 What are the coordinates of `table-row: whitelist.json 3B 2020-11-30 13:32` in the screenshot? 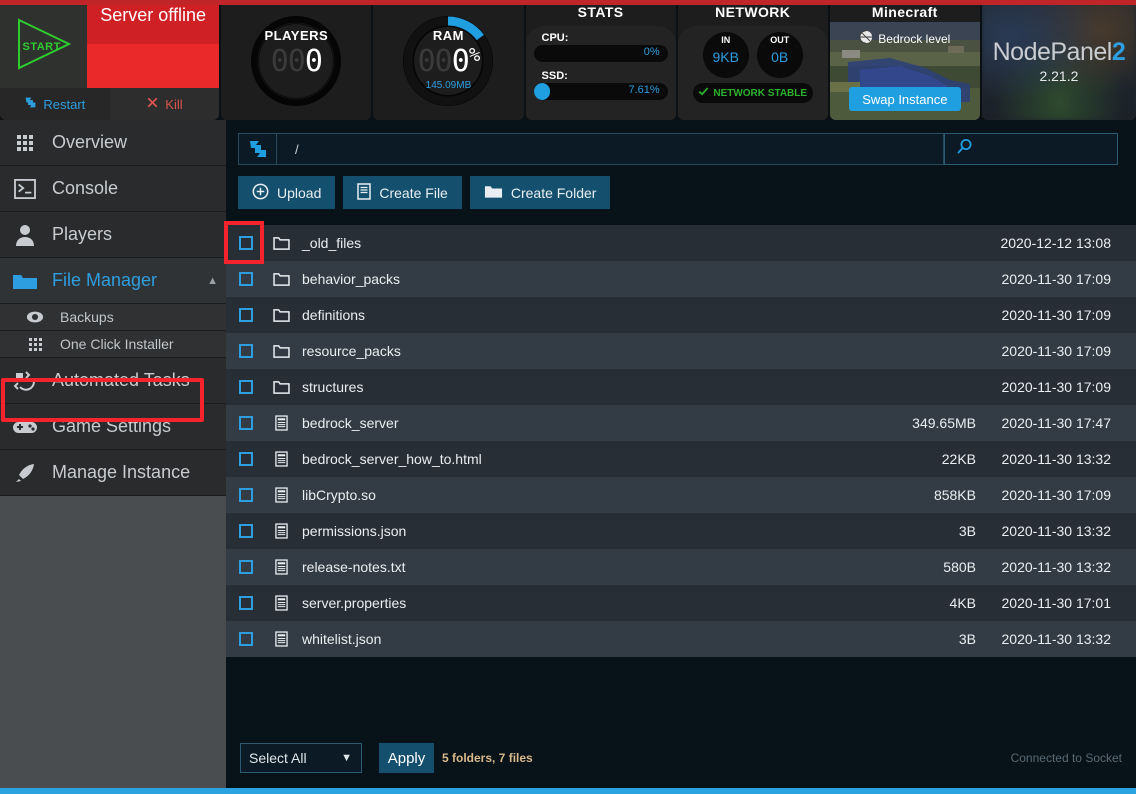 It's located at (681, 639).